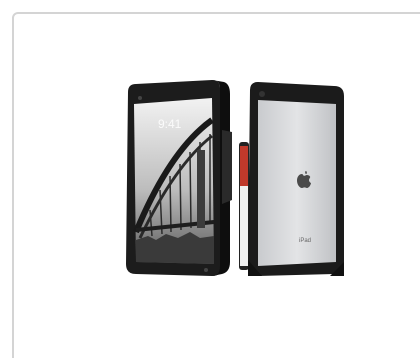  Describe the element at coordinates (179, 178) in the screenshot. I see `front-tablet-case: 9:41` at that location.